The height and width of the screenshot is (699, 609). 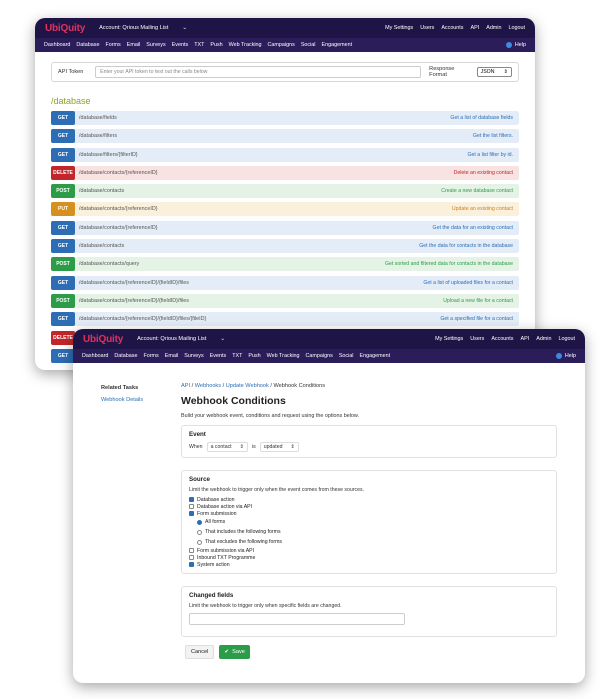 What do you see at coordinates (226, 550) in the screenshot?
I see `source-option-label: Form submission via API` at bounding box center [226, 550].